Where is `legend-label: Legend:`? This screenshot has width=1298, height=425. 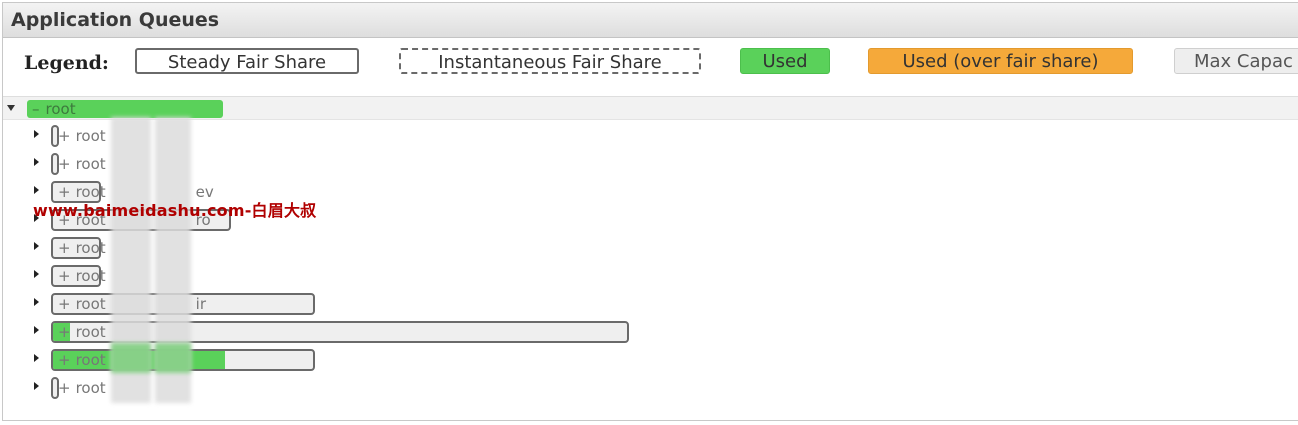
legend-label: Legend: is located at coordinates (66, 63).